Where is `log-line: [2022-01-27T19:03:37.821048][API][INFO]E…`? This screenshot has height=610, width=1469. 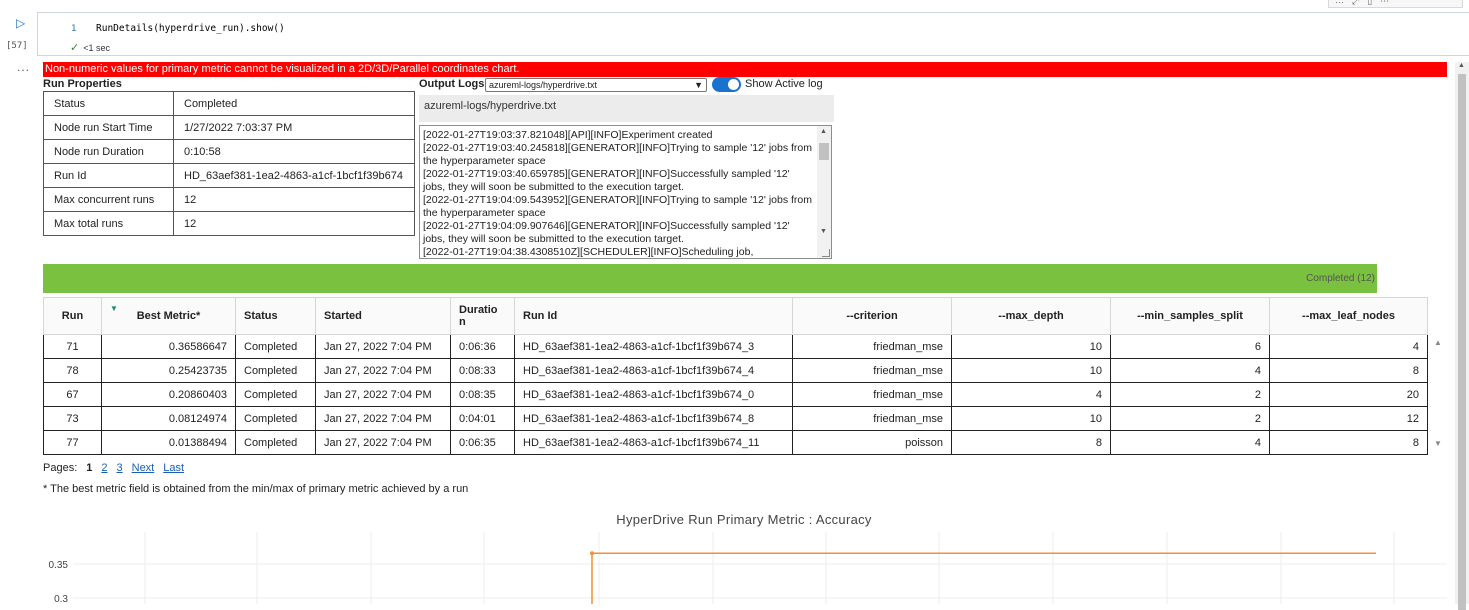
log-line: [2022-01-27T19:03:37.821048][API][INFO]E… is located at coordinates (568, 135).